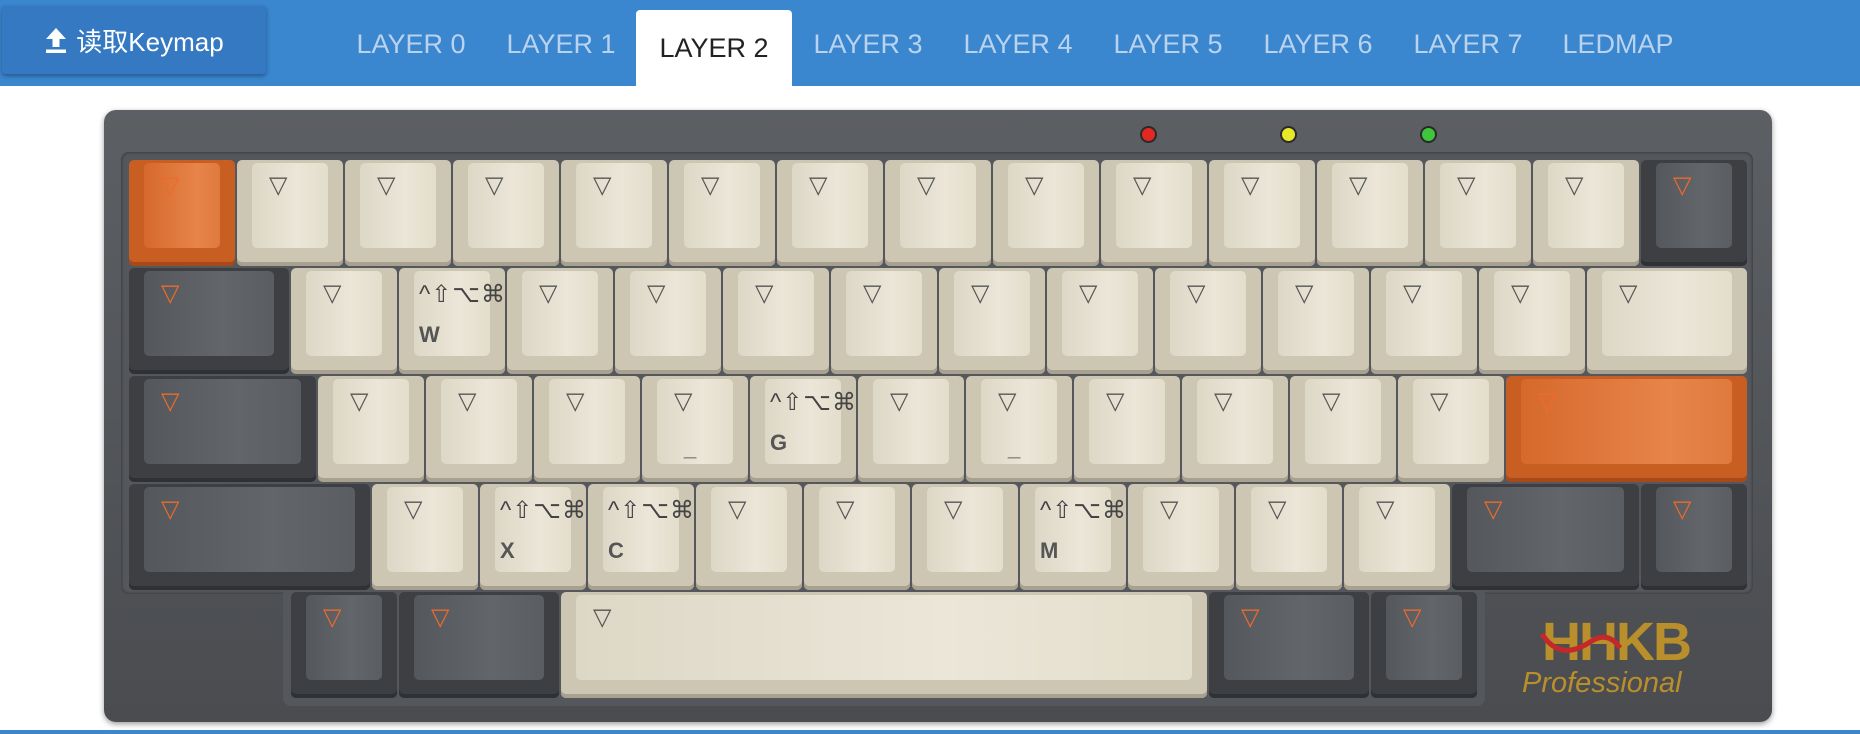  Describe the element at coordinates (371, 429) in the screenshot. I see `key-r2-30: ▽` at that location.